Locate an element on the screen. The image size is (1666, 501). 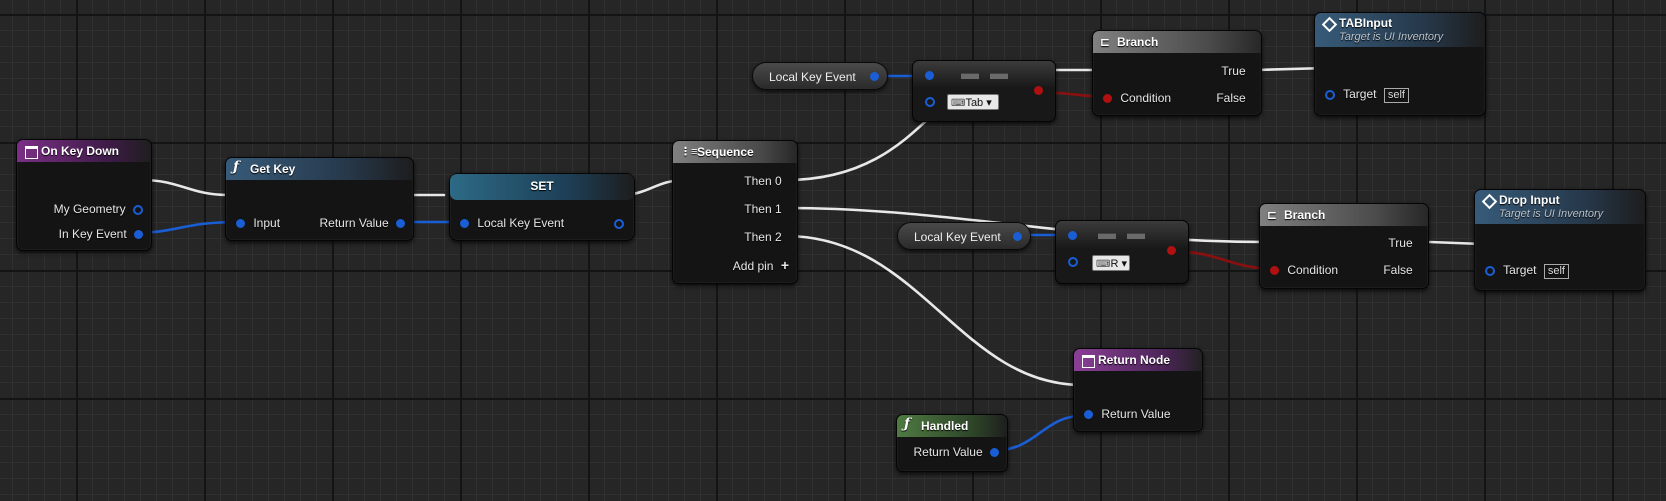
set-node: SET Local Key Event is located at coordinates (542, 207).